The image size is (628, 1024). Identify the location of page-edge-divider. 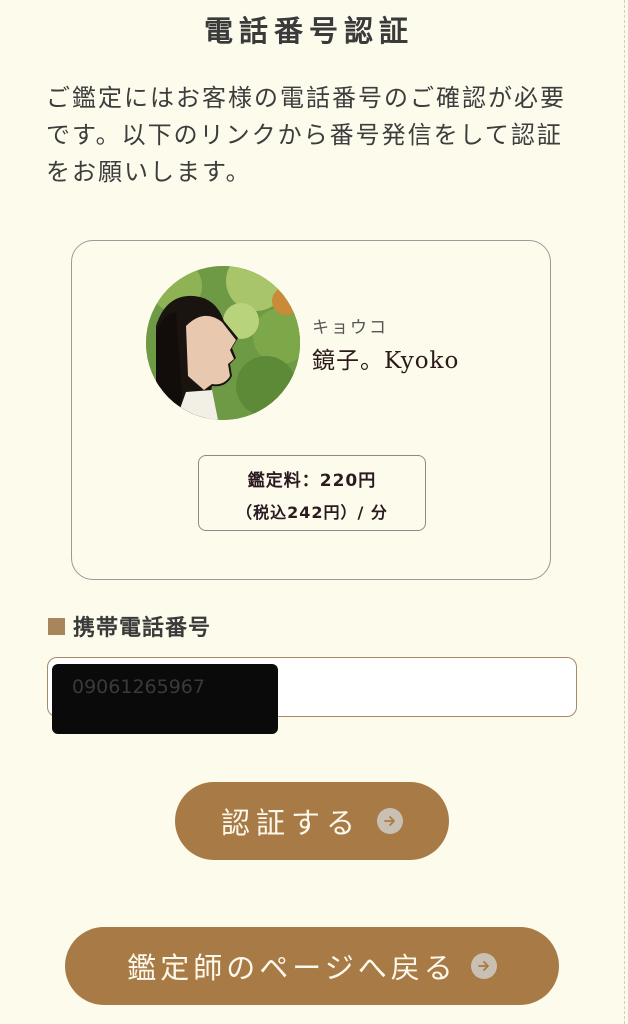
(624, 512).